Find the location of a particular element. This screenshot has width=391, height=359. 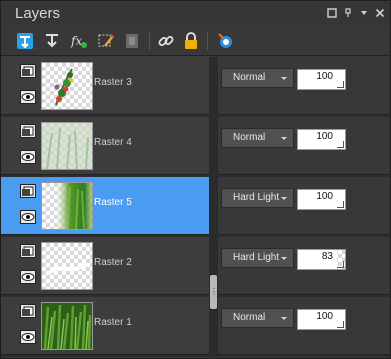

layers-toolbar: fx is located at coordinates (195, 41).